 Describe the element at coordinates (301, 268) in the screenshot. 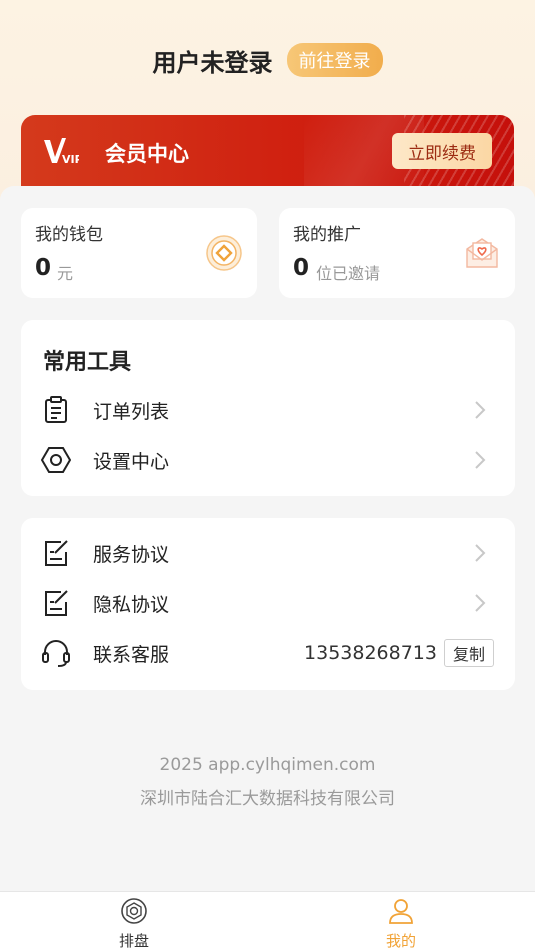

I see `promotion-value: 0` at that location.